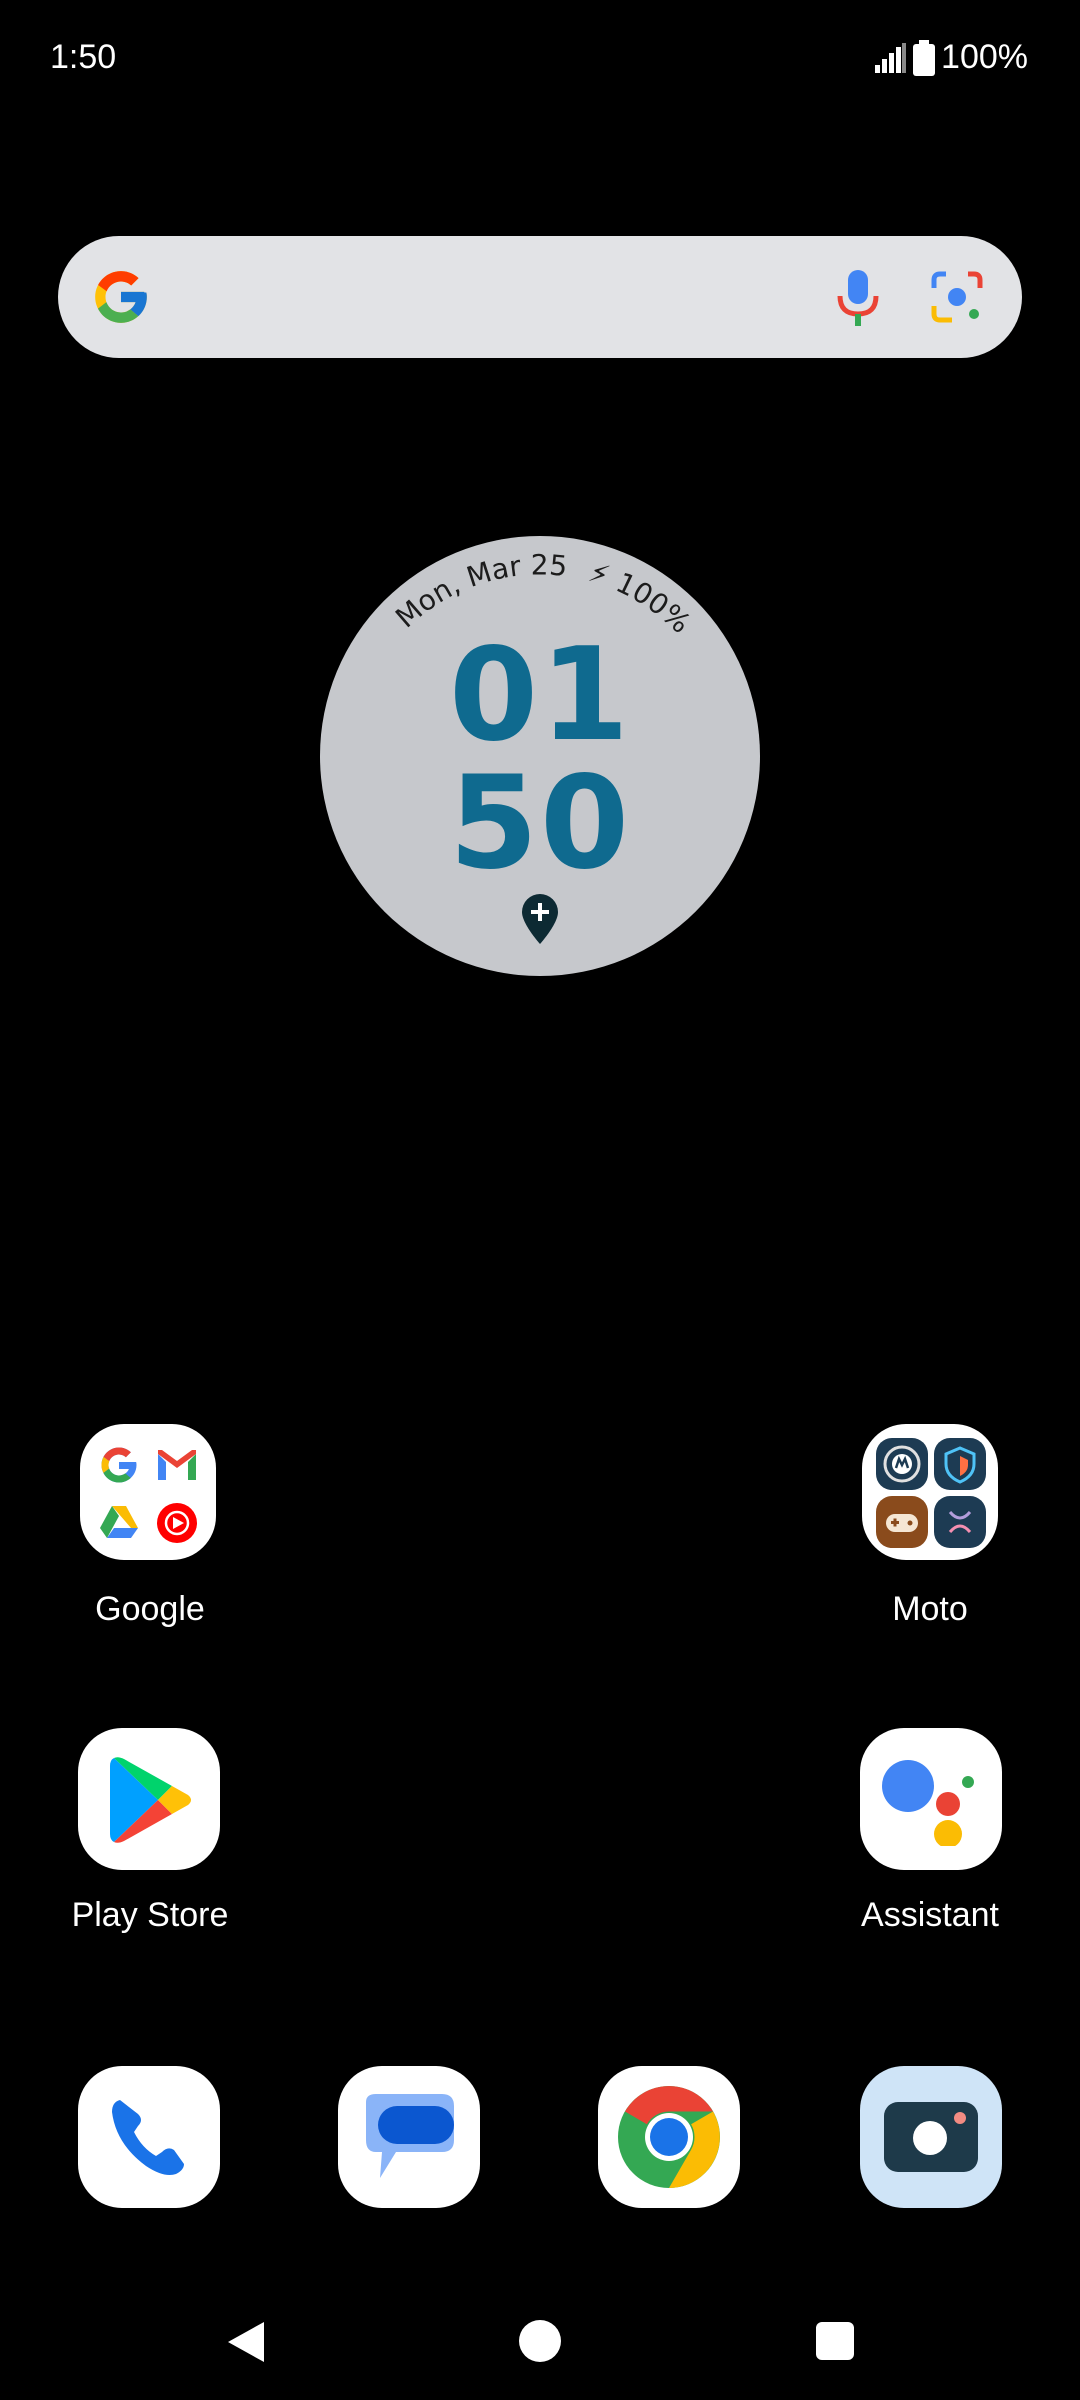 This screenshot has width=1080, height=2400. I want to click on google-search-bar, so click(540, 297).